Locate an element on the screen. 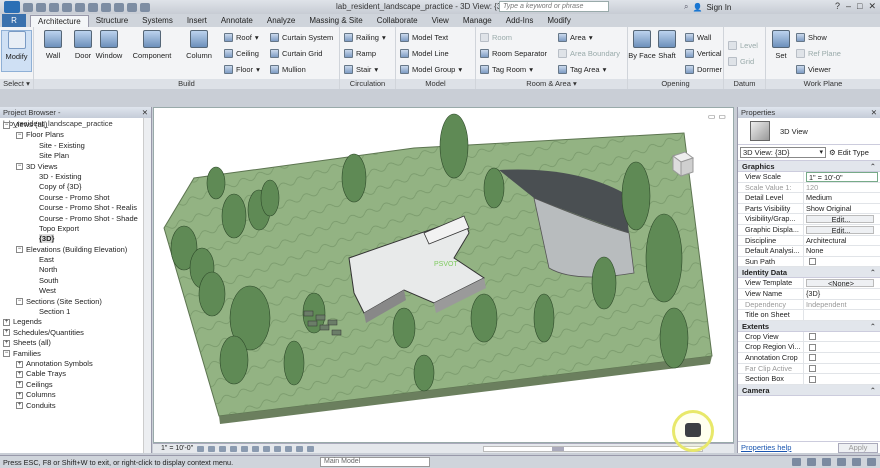  tree-item: Site - Existing is located at coordinates (75, 146).